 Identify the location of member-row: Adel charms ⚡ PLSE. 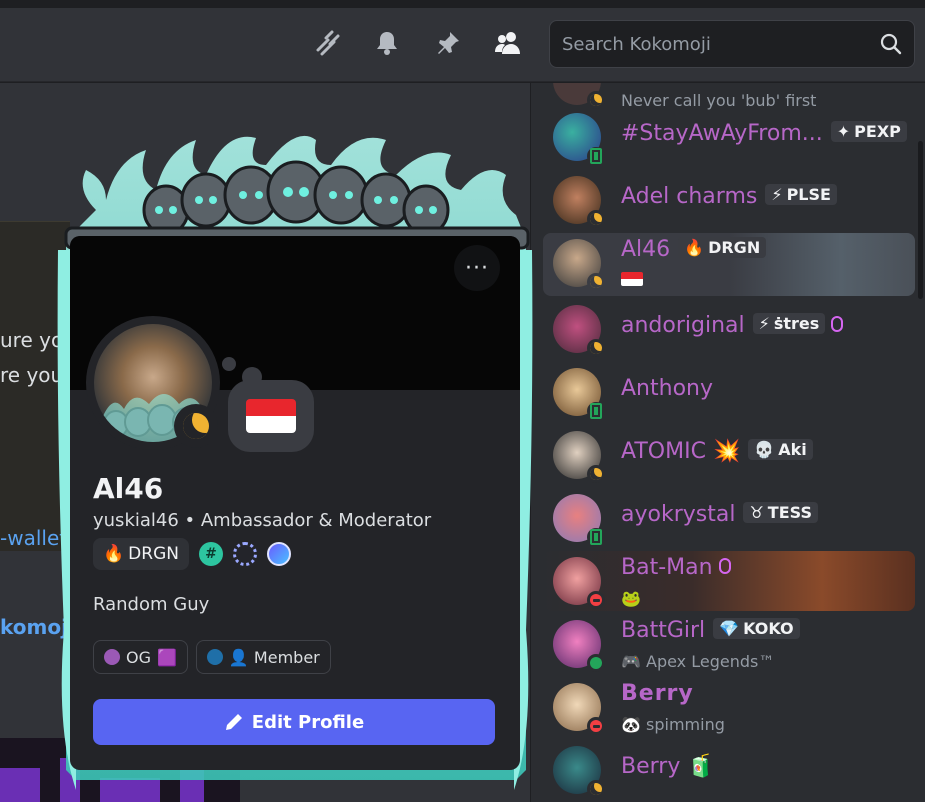
(729, 200).